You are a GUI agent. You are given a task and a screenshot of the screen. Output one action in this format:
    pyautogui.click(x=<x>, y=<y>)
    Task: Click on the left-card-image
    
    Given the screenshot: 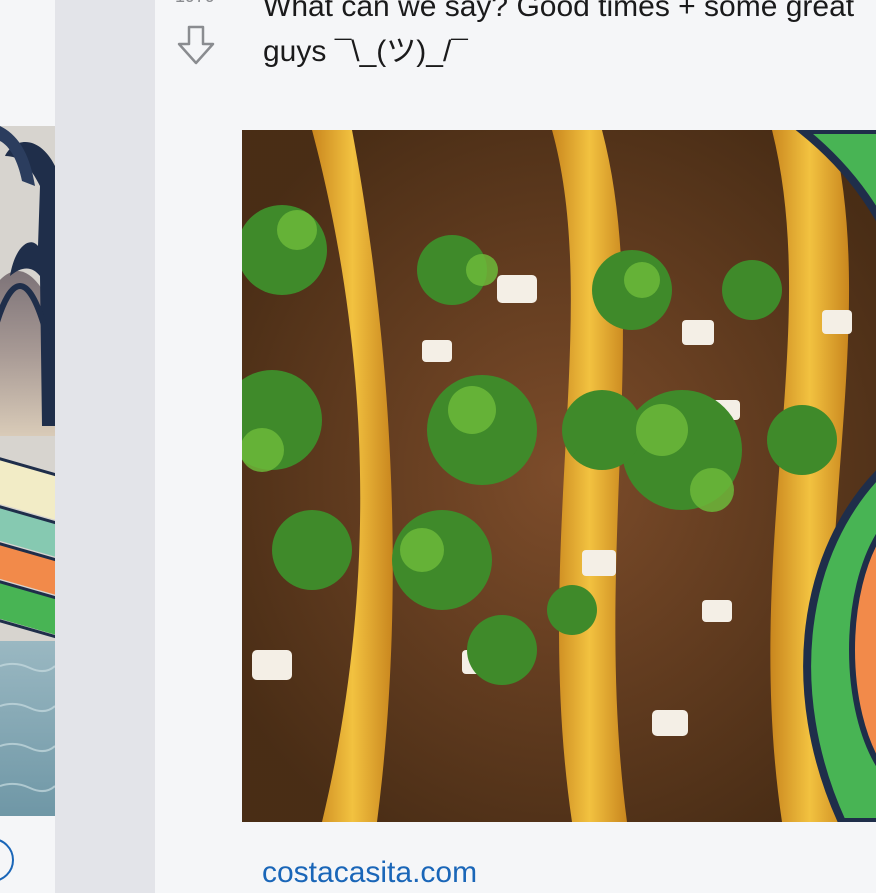 What is the action you would take?
    pyautogui.click(x=27, y=471)
    